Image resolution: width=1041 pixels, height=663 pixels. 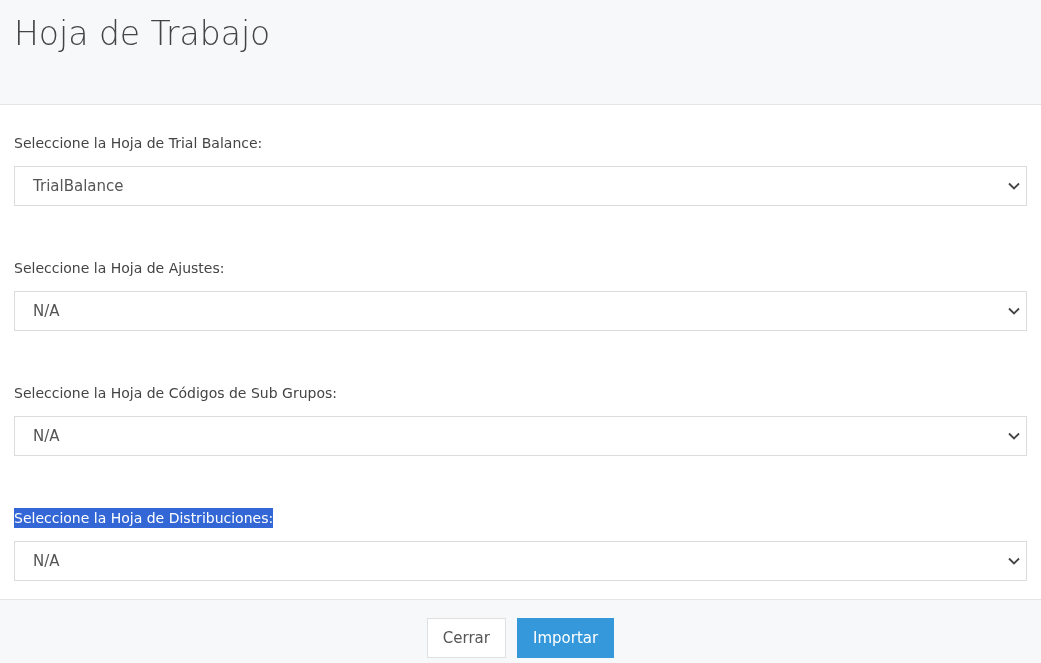 What do you see at coordinates (144, 518) in the screenshot?
I see `field-label: Seleccione la Hoja de Distribuciones:` at bounding box center [144, 518].